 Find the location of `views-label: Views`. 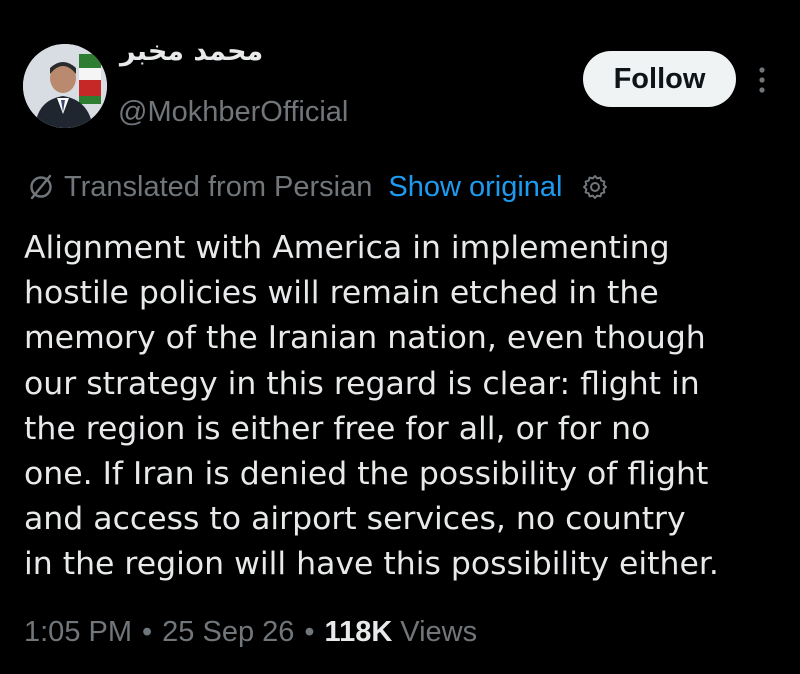

views-label: Views is located at coordinates (439, 631).